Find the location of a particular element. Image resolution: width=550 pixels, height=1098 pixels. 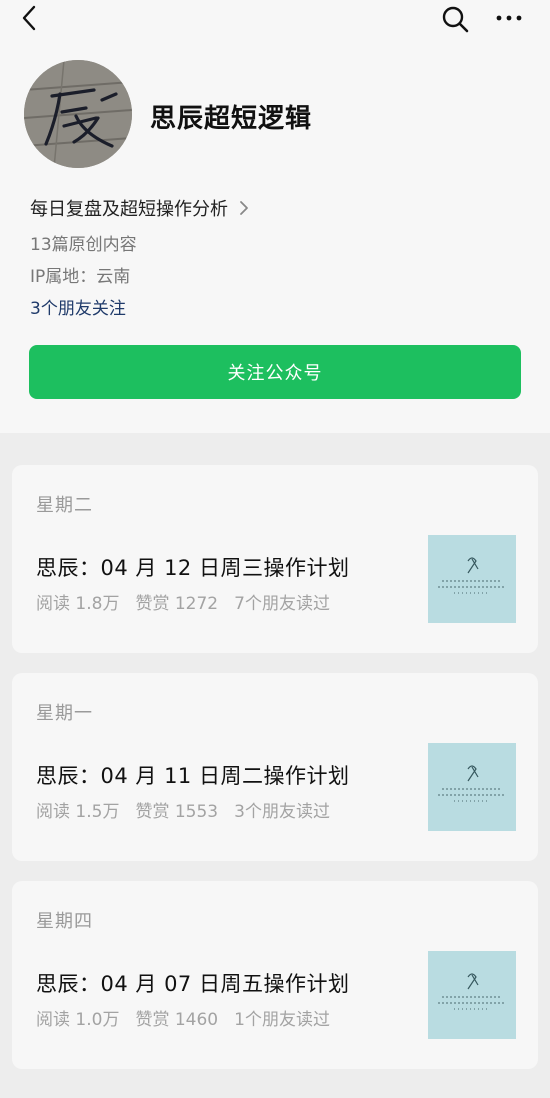

chevron-right-icon is located at coordinates (244, 208).